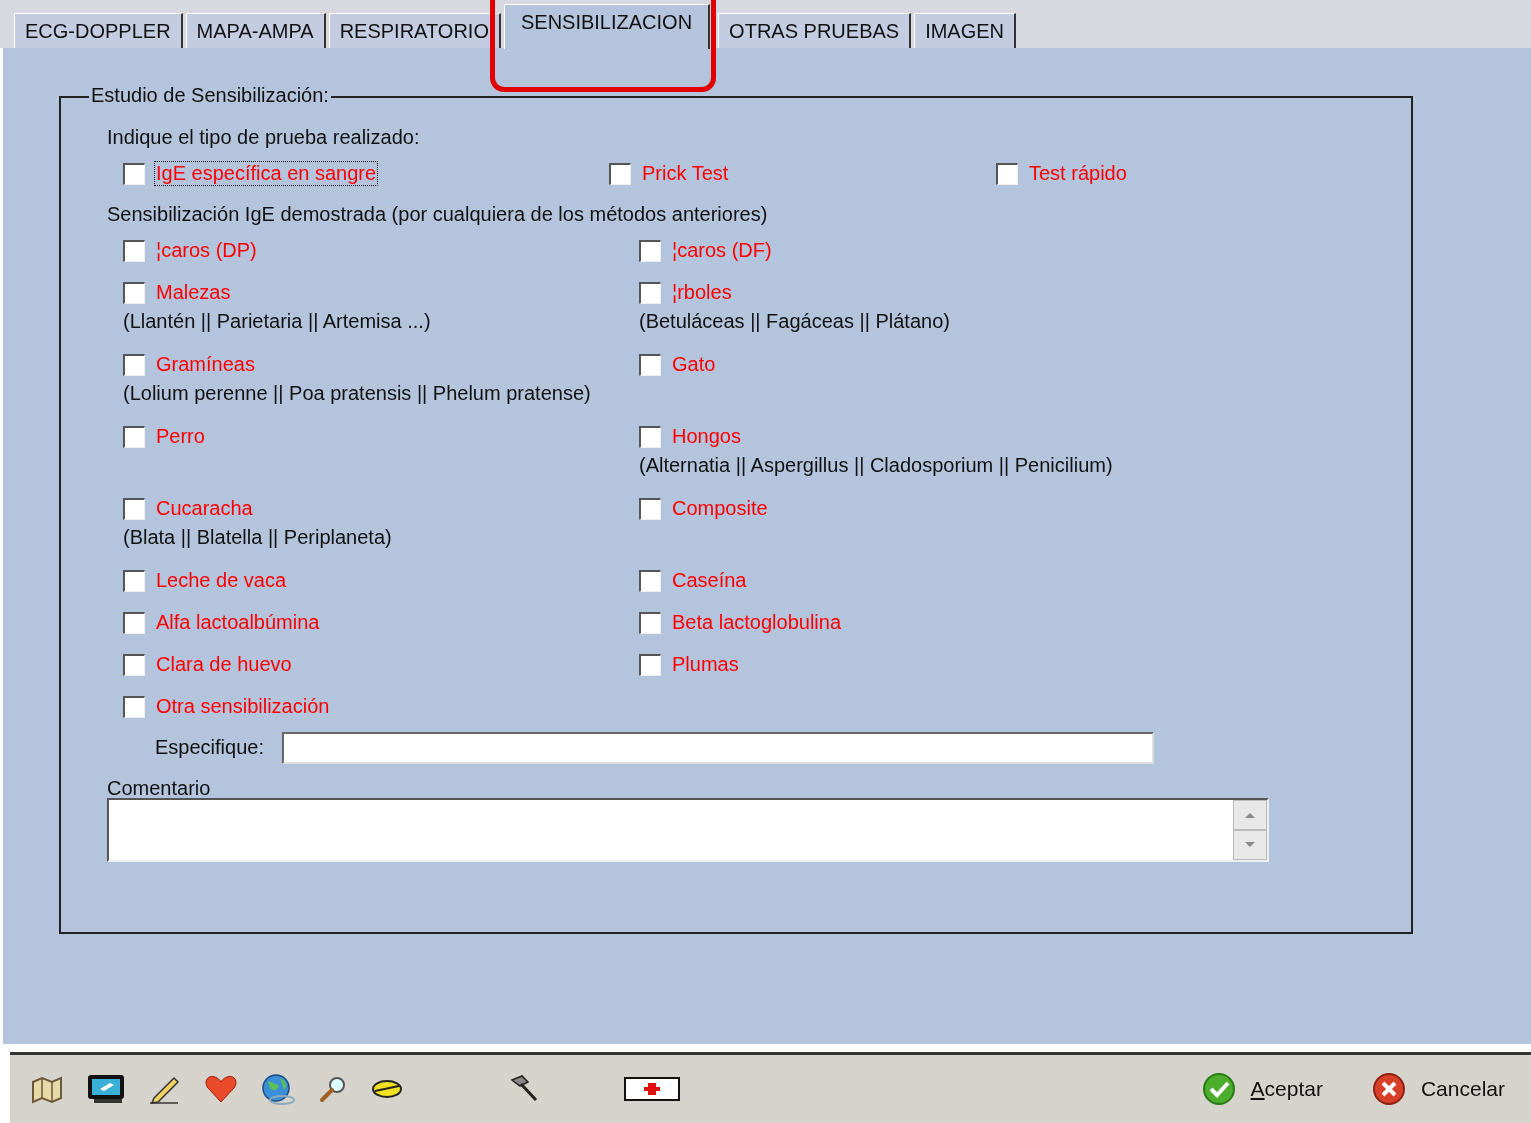 Image resolution: width=1531 pixels, height=1123 pixels. Describe the element at coordinates (1250, 844) in the screenshot. I see `down-arrow-icon` at that location.